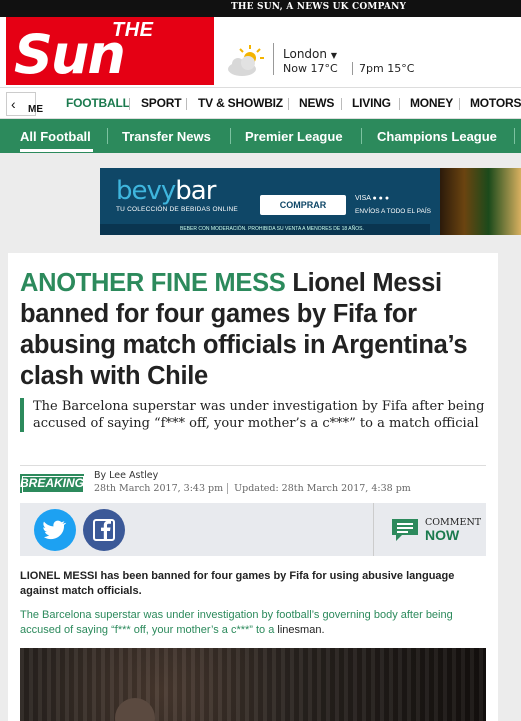  Describe the element at coordinates (35, 109) in the screenshot. I see `nav-back-label: ME` at that location.